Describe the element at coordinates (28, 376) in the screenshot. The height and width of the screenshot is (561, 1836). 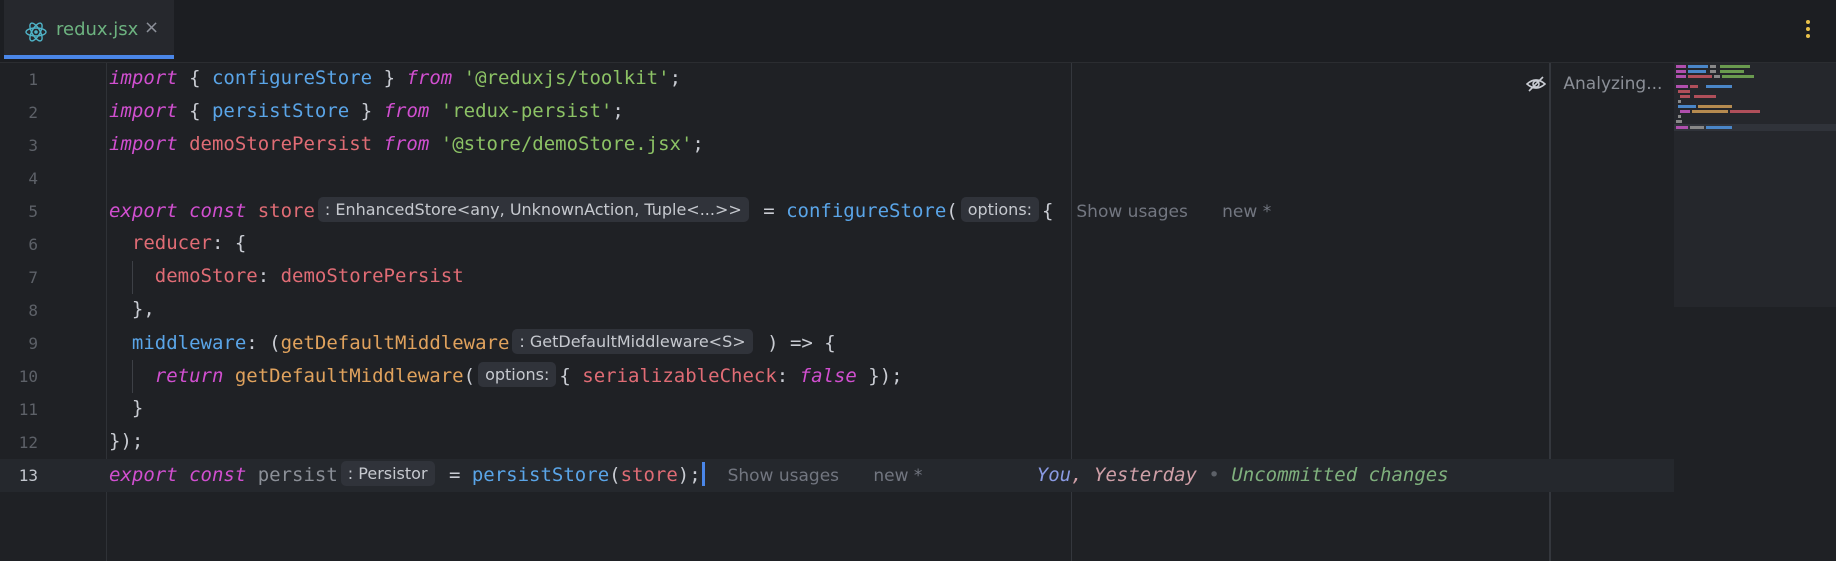
I see `line-number: 10` at that location.